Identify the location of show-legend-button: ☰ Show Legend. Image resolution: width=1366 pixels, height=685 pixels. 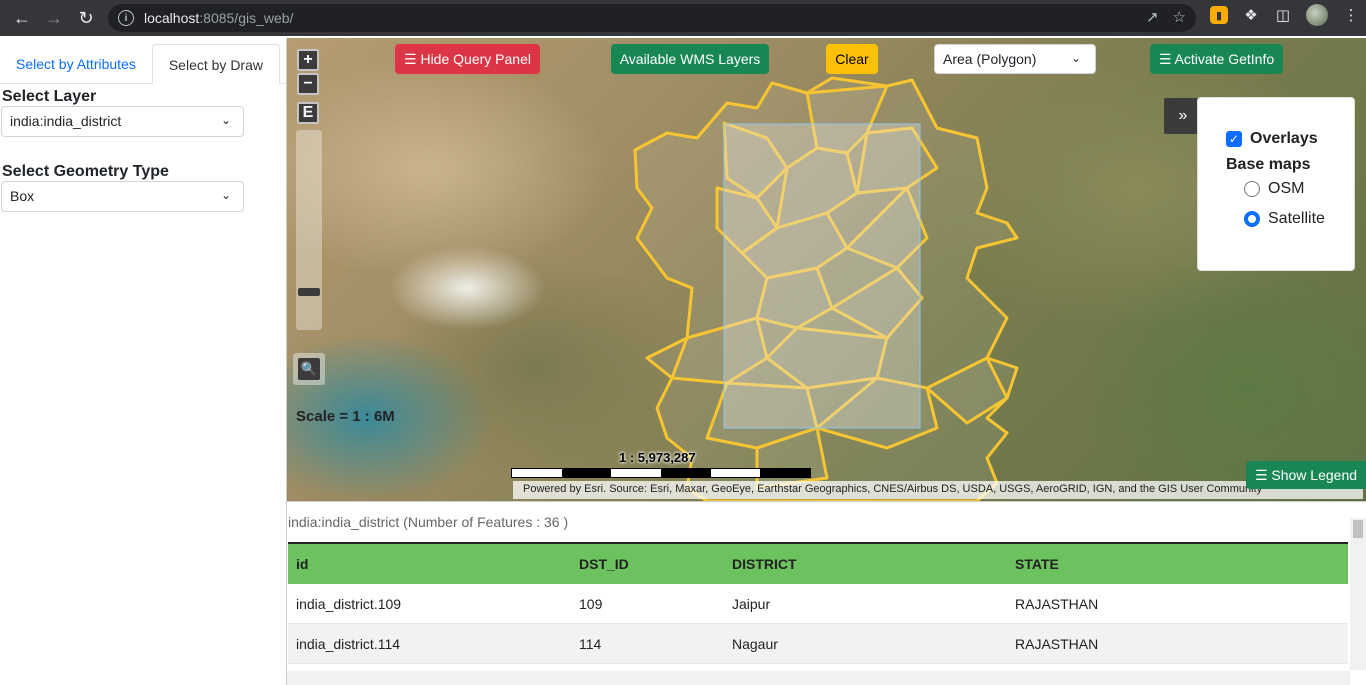
(1306, 475).